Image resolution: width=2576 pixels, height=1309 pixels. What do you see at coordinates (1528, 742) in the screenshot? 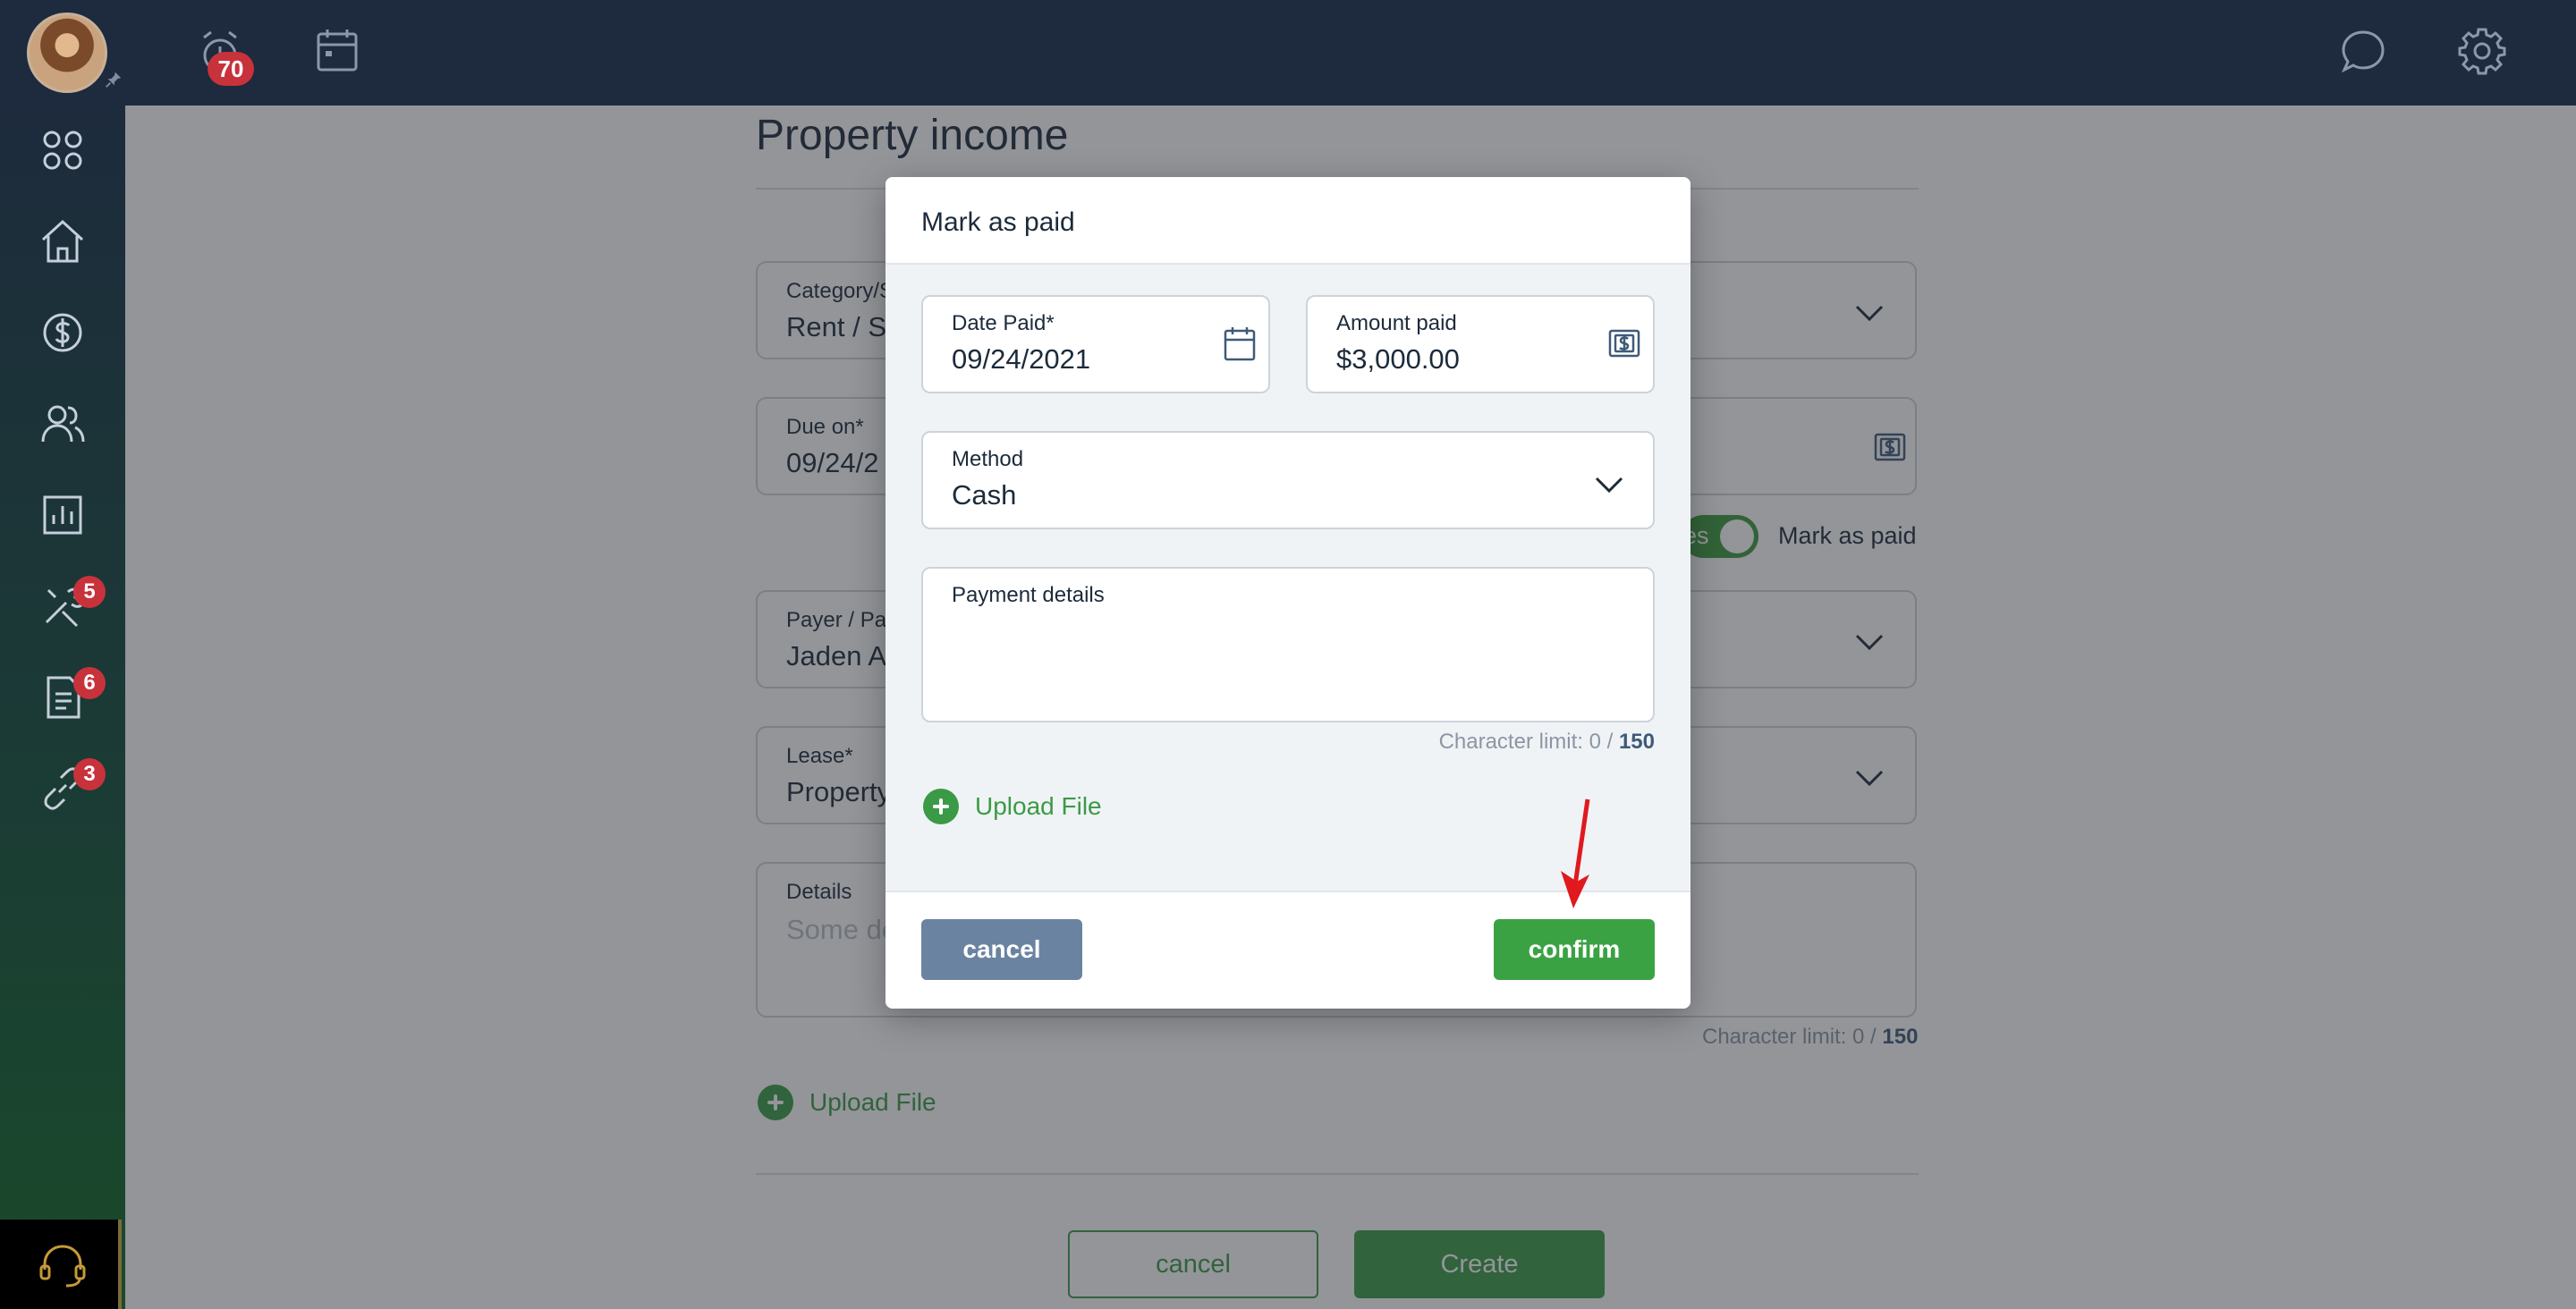
I see `char-limit-text: Character limit: 0 /` at bounding box center [1528, 742].